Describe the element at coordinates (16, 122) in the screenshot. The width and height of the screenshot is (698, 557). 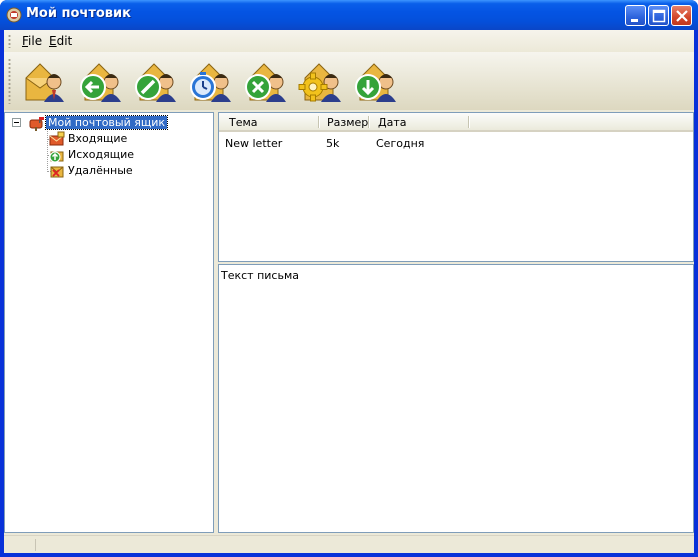
I see `tree-collapse-toggle` at that location.